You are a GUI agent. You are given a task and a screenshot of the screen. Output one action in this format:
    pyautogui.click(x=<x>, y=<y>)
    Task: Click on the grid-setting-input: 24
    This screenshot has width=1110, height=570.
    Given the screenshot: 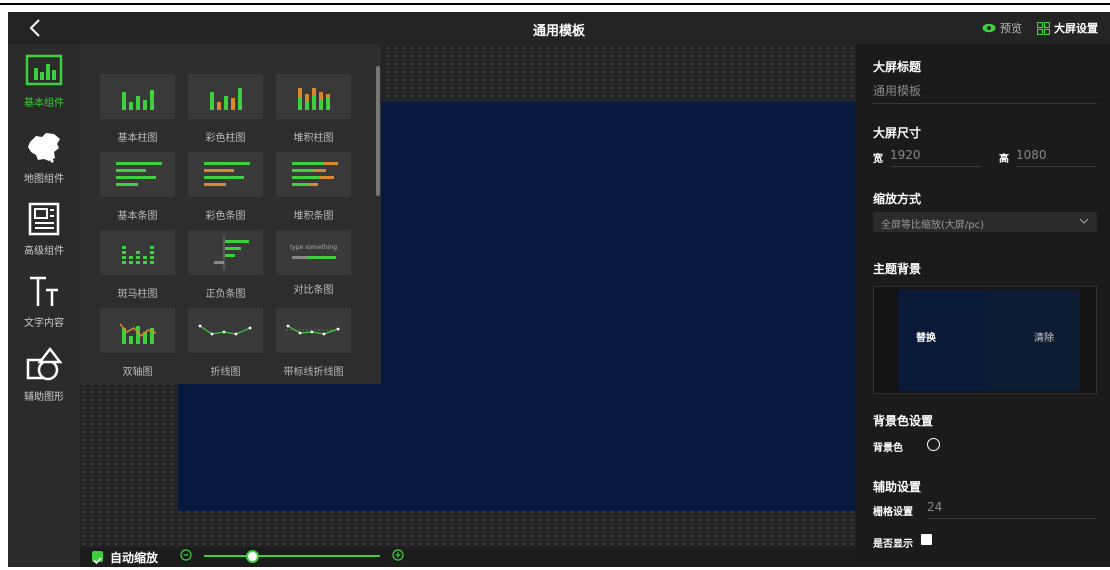 What is the action you would take?
    pyautogui.click(x=1012, y=509)
    